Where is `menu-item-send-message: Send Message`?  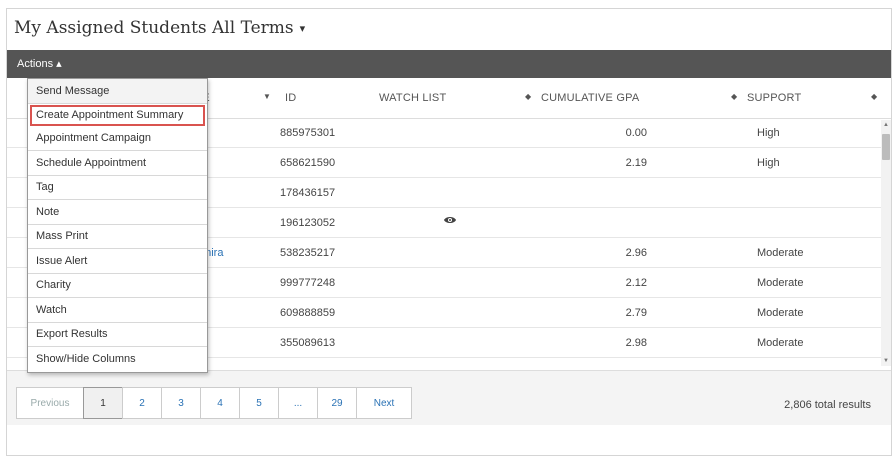
menu-item-send-message: Send Message is located at coordinates (117, 91).